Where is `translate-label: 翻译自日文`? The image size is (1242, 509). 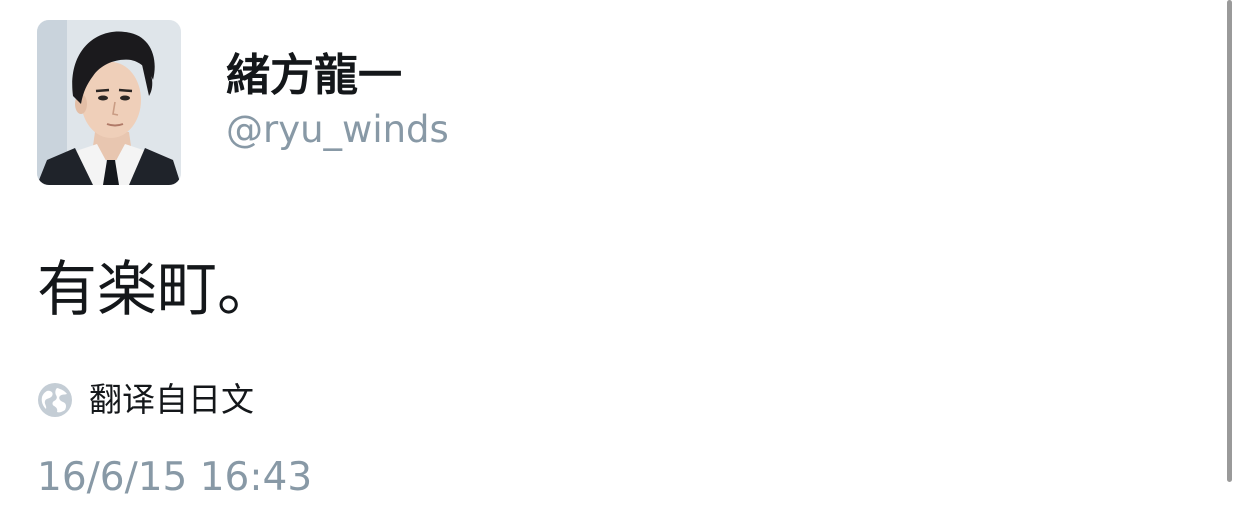 translate-label: 翻译自日文 is located at coordinates (171, 399).